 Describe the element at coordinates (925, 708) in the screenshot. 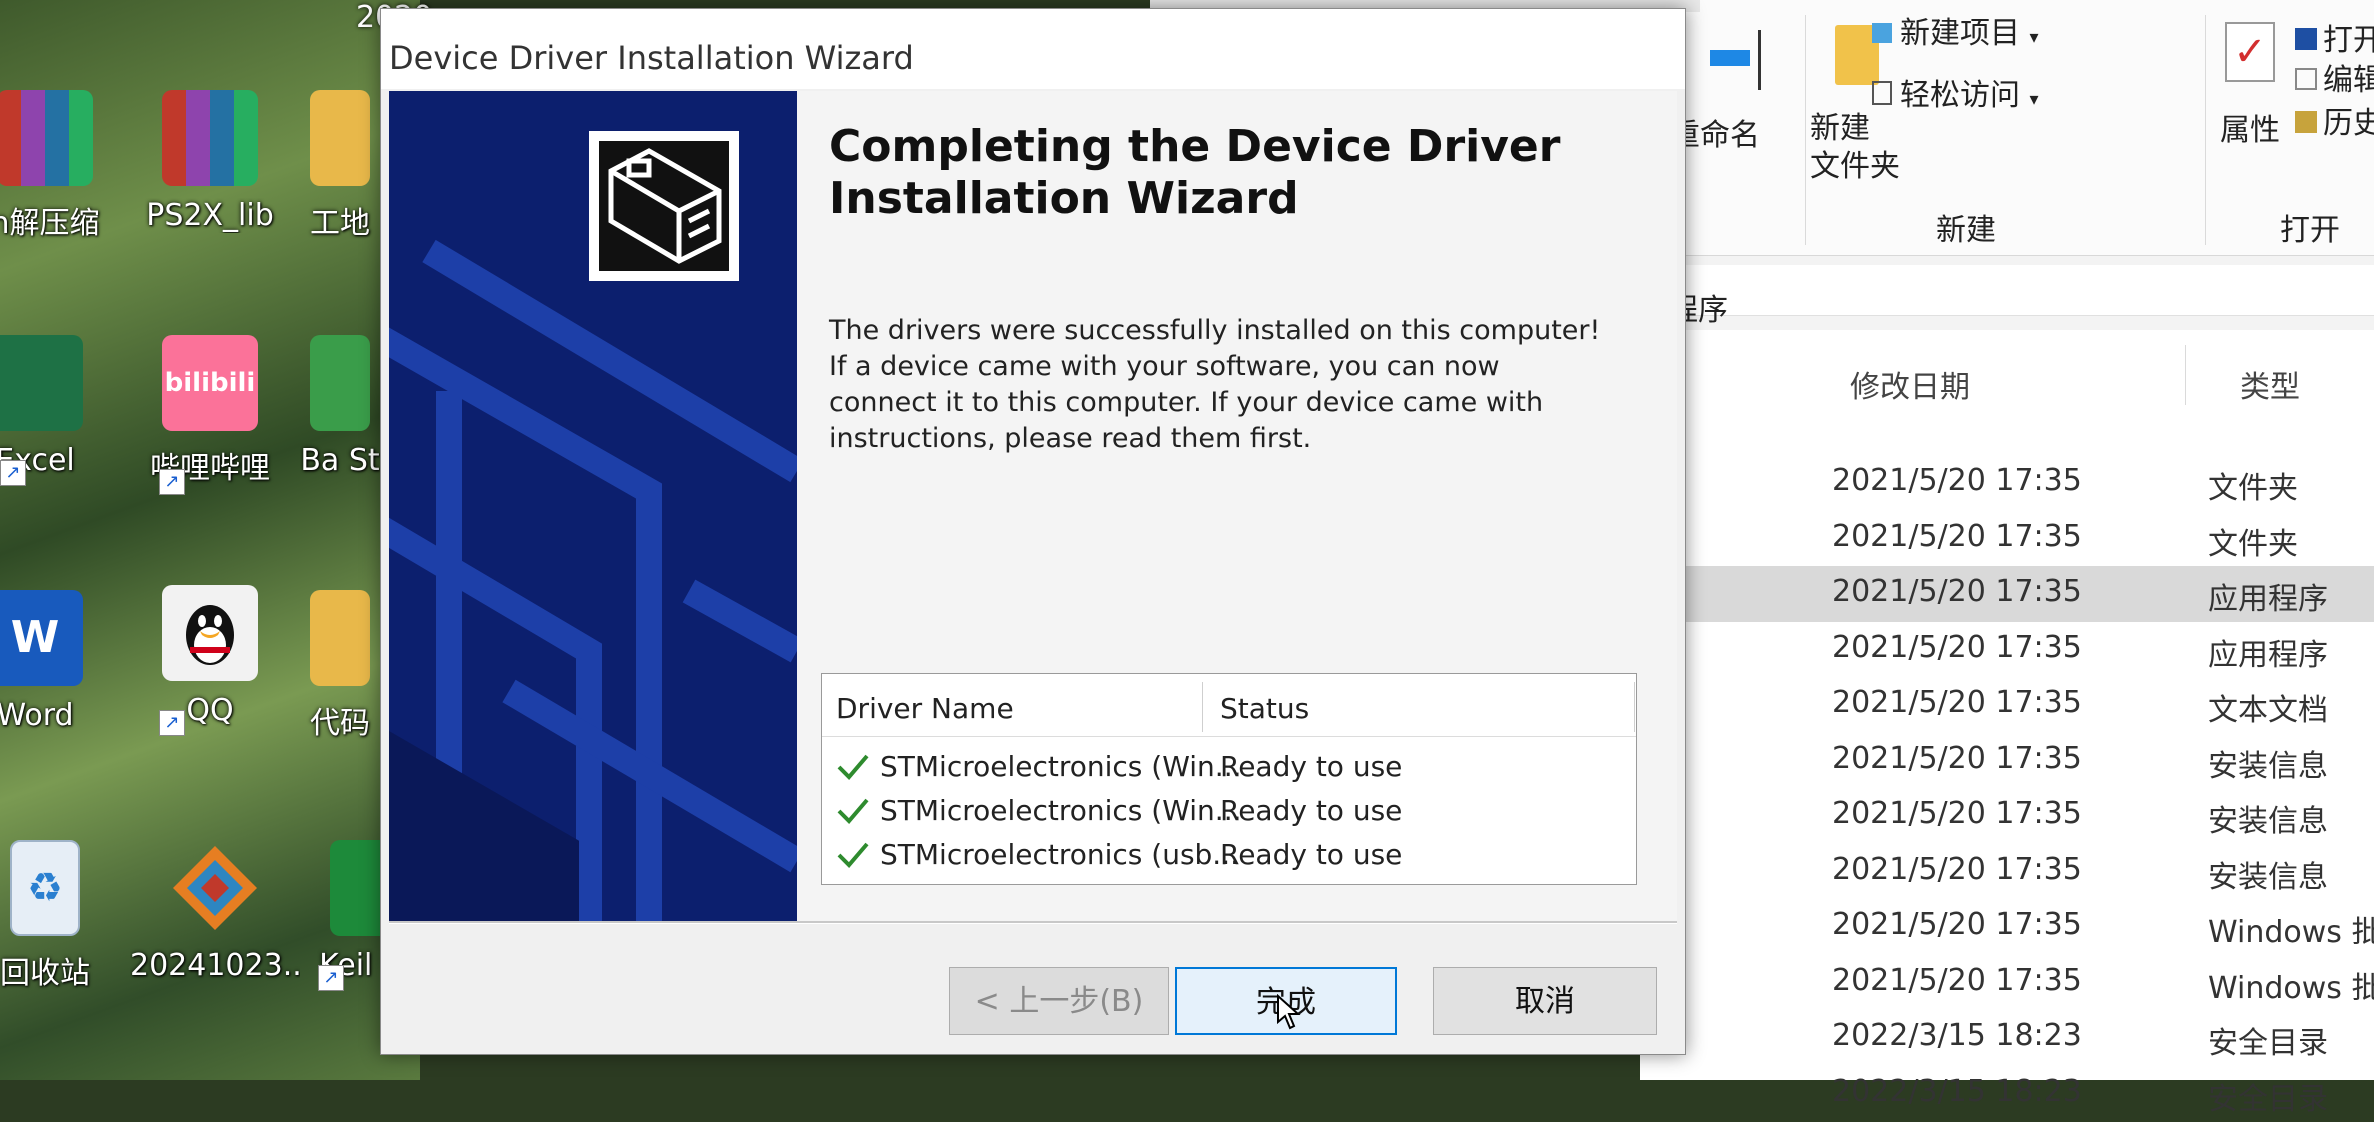

I see `column-header-driver-name: Driver Name` at that location.